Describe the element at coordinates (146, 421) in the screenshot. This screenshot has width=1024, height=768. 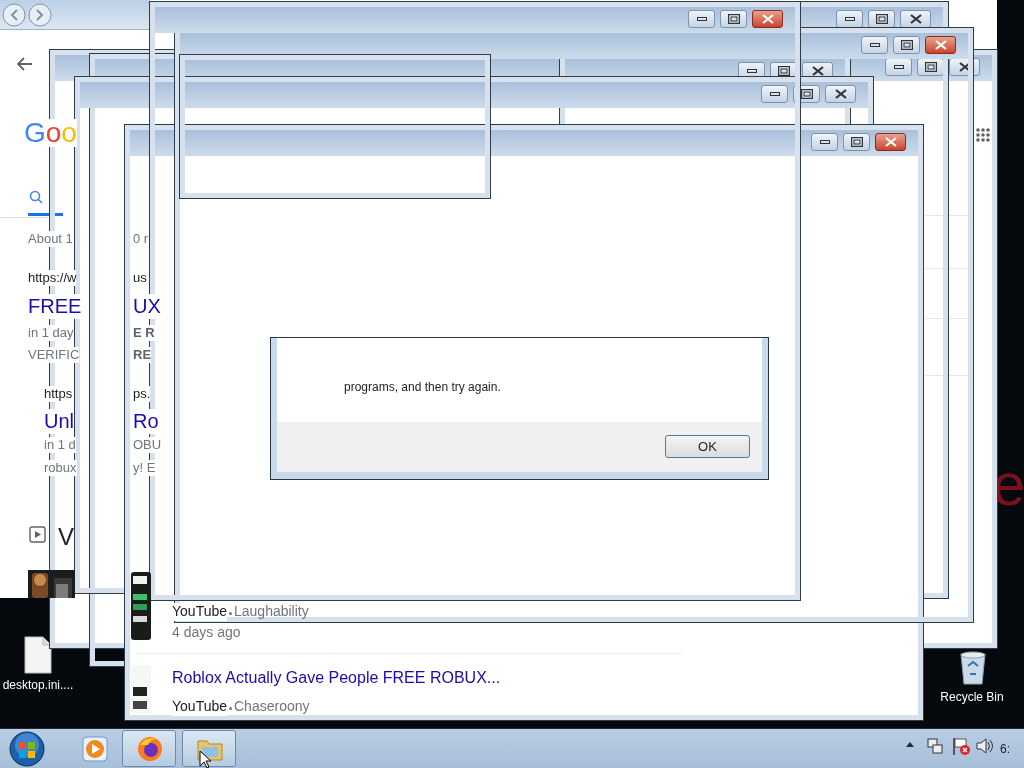
I see `result-link: Ro` at that location.